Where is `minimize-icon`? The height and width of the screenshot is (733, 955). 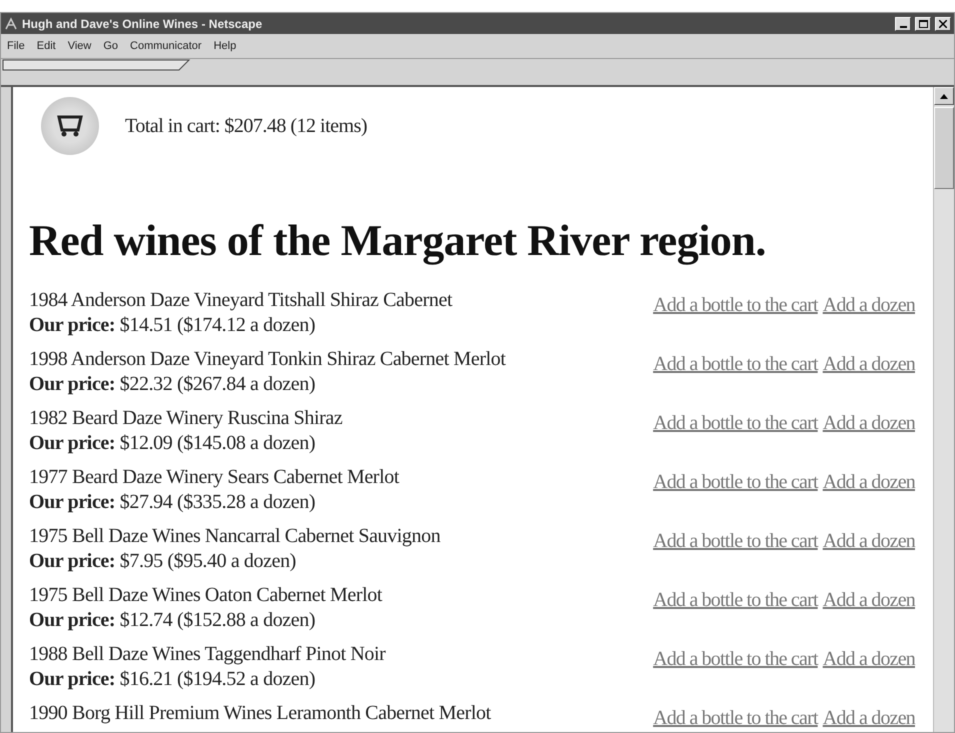 minimize-icon is located at coordinates (903, 27).